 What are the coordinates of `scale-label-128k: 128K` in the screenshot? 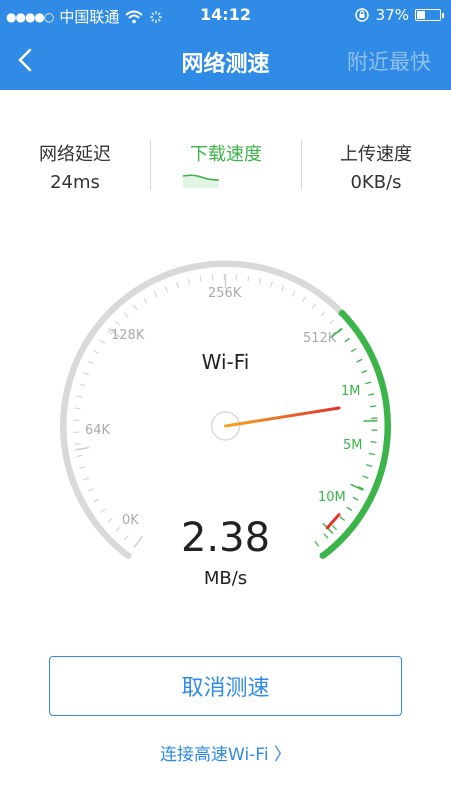 It's located at (128, 335).